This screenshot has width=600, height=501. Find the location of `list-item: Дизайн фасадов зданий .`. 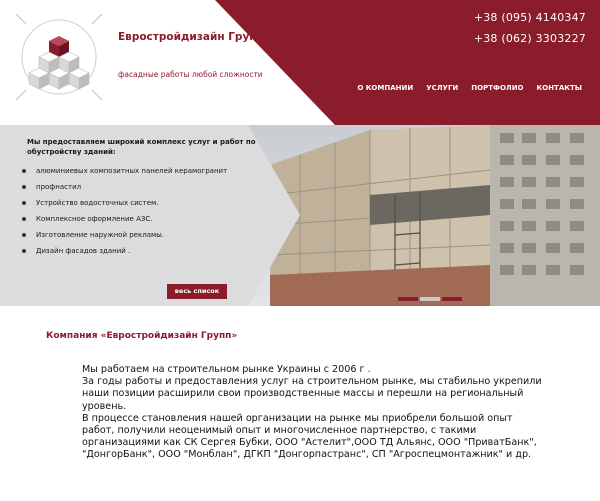

list-item: Дизайн фасадов зданий . is located at coordinates (147, 251).